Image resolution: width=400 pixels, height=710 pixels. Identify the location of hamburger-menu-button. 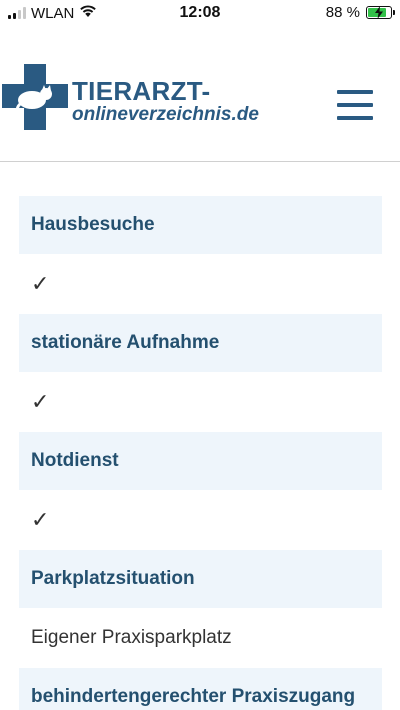
(355, 105).